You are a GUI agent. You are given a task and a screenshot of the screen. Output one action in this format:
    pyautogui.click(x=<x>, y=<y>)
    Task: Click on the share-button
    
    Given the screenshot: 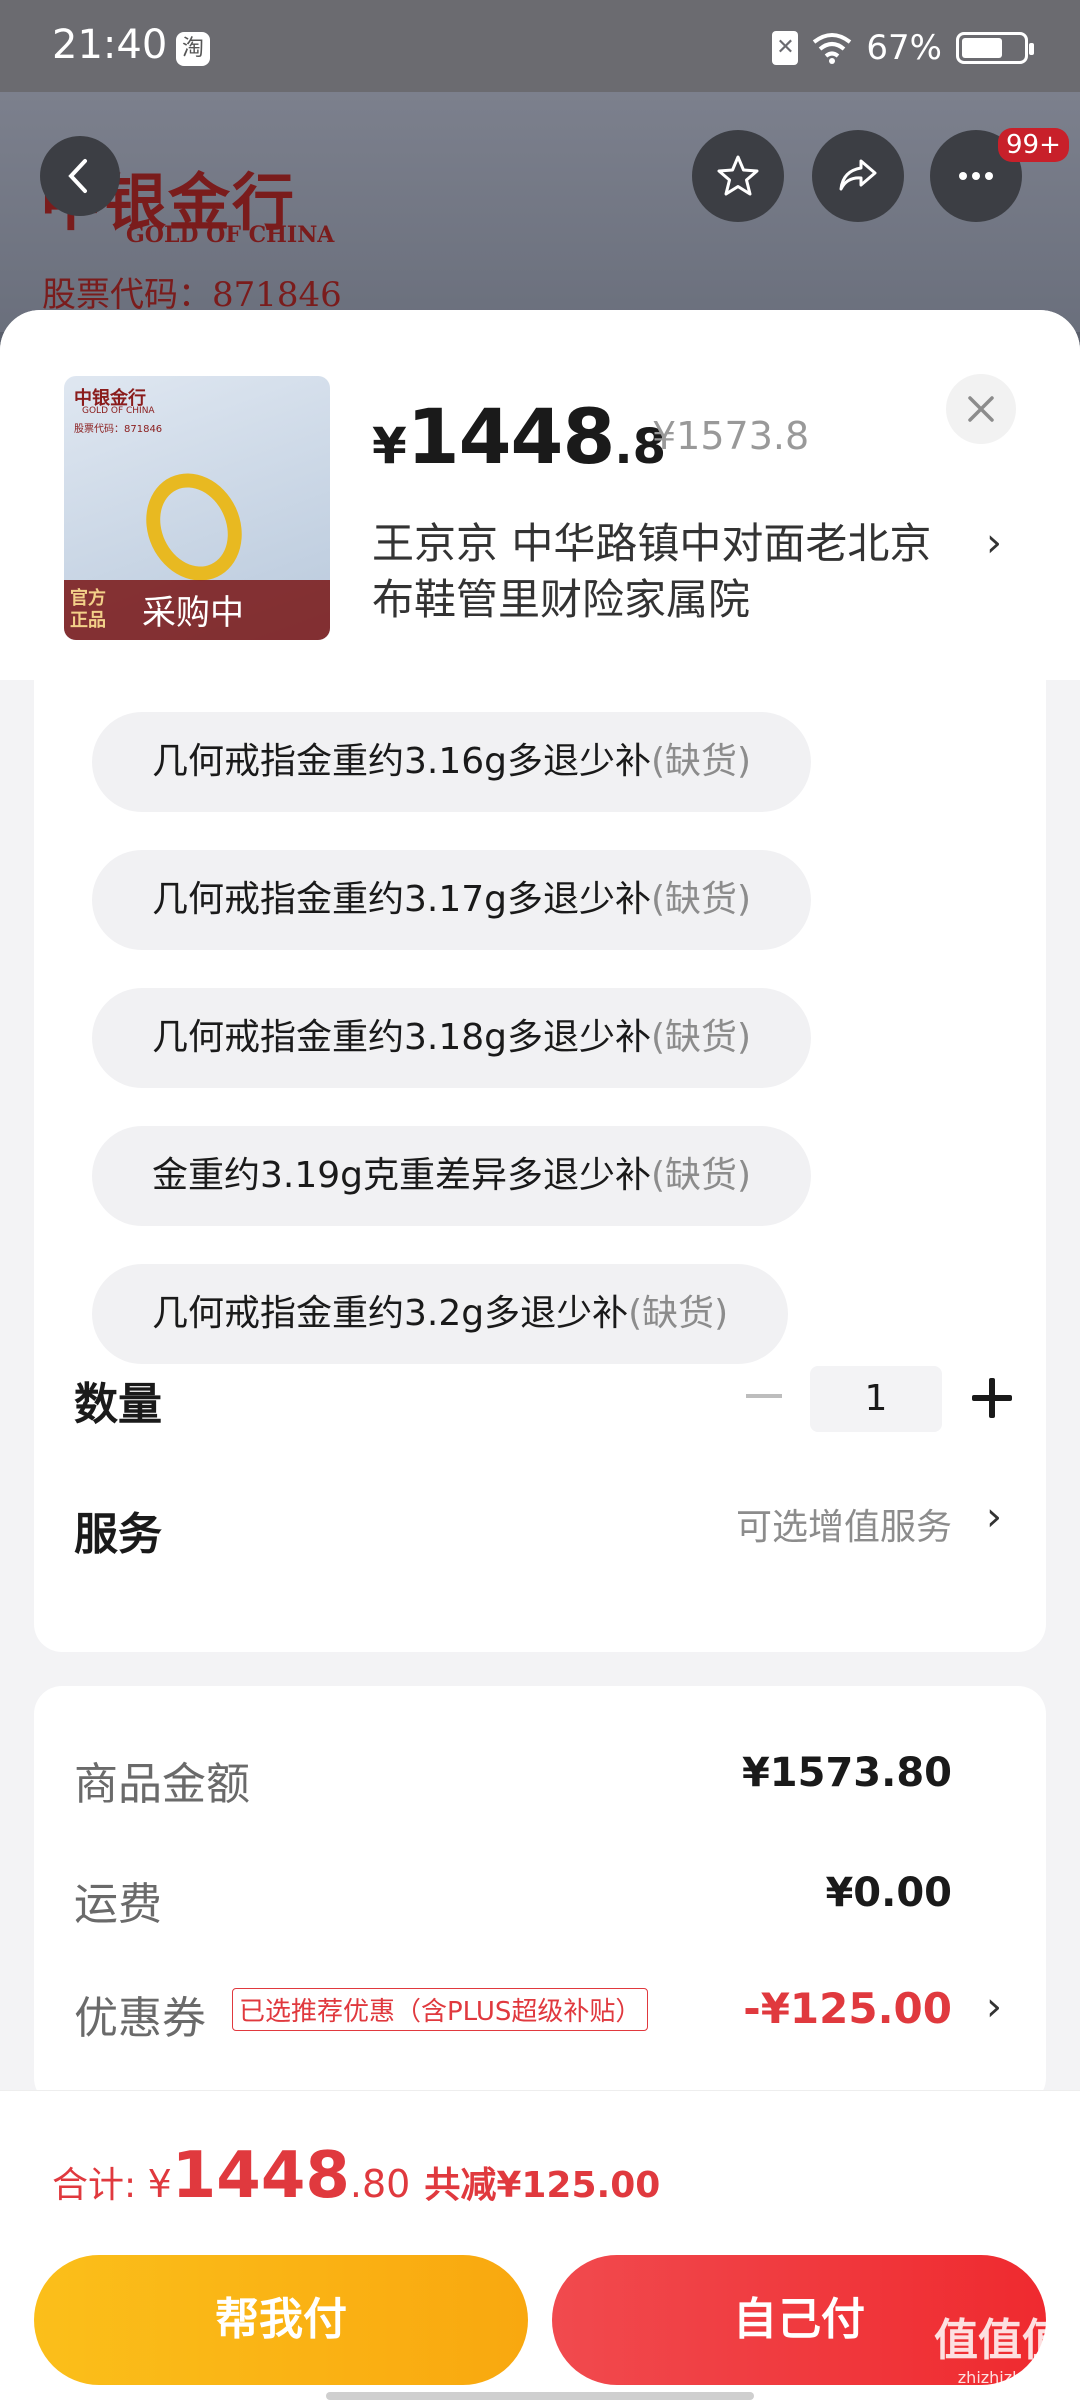 What is the action you would take?
    pyautogui.click(x=858, y=176)
    